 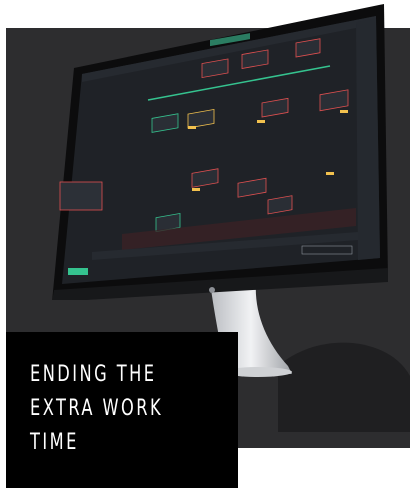 I want to click on background-swoosh, so click(x=344, y=387).